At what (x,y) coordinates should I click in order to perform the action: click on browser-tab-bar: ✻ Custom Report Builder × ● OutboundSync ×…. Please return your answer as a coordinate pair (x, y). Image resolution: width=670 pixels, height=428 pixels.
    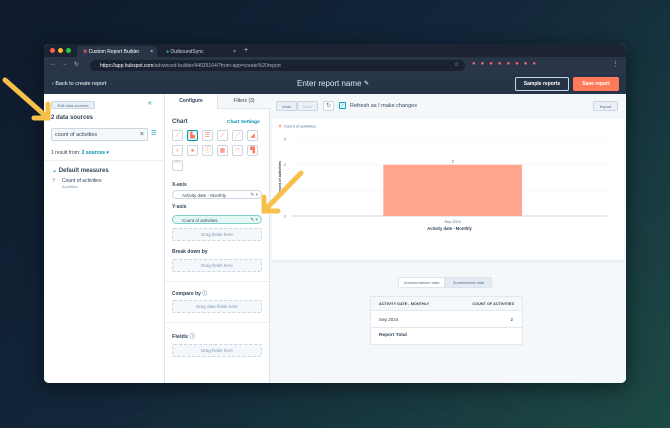
    Looking at the image, I should click on (335, 50).